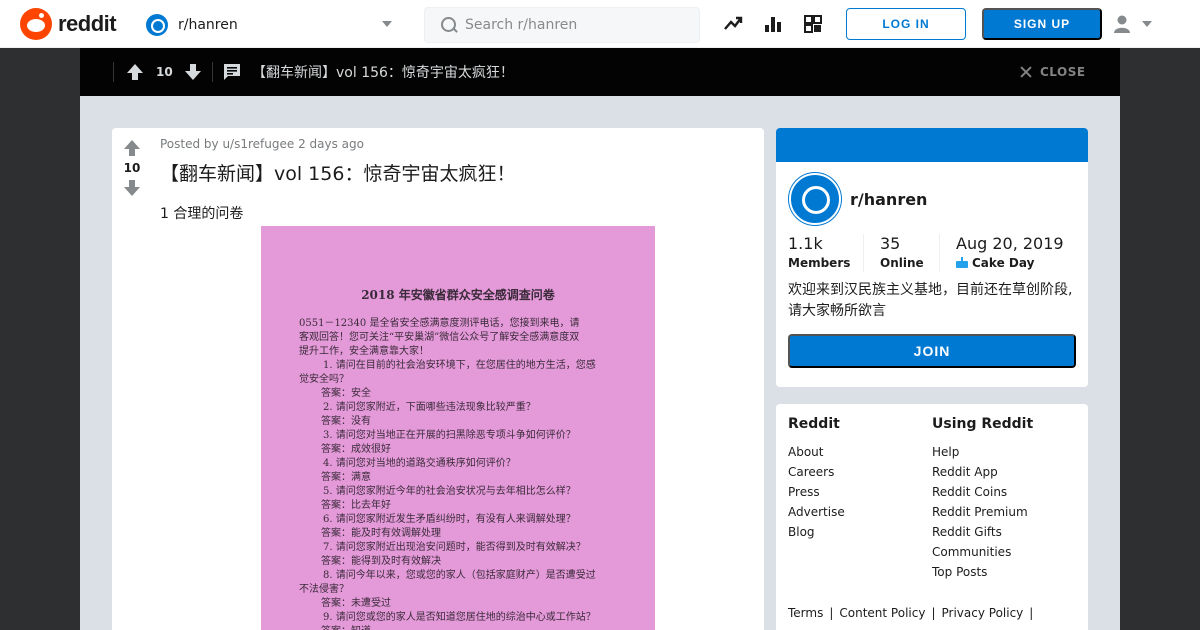  What do you see at coordinates (346, 477) in the screenshot?
I see `image-doc-line: 答案：满意` at bounding box center [346, 477].